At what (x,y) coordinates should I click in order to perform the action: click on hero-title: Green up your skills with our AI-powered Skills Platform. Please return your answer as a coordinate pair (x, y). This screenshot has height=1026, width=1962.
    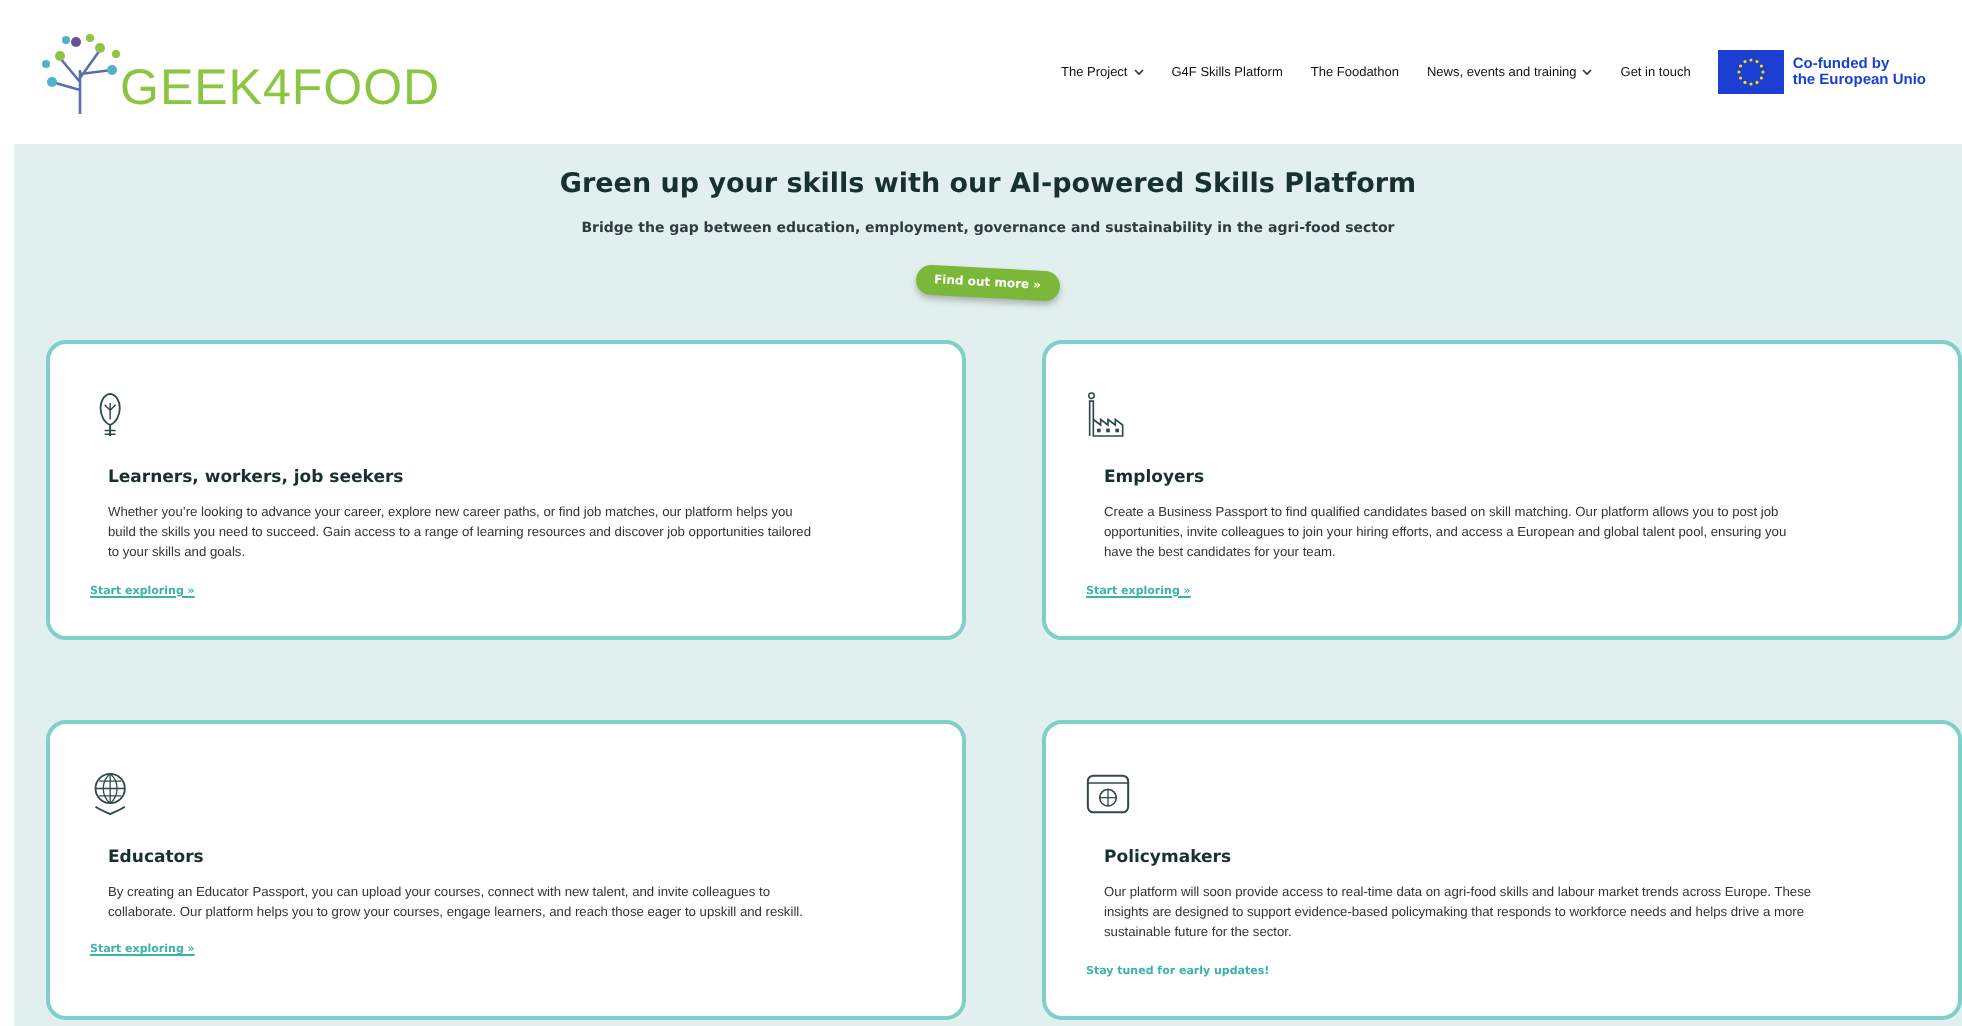
    Looking at the image, I should click on (988, 184).